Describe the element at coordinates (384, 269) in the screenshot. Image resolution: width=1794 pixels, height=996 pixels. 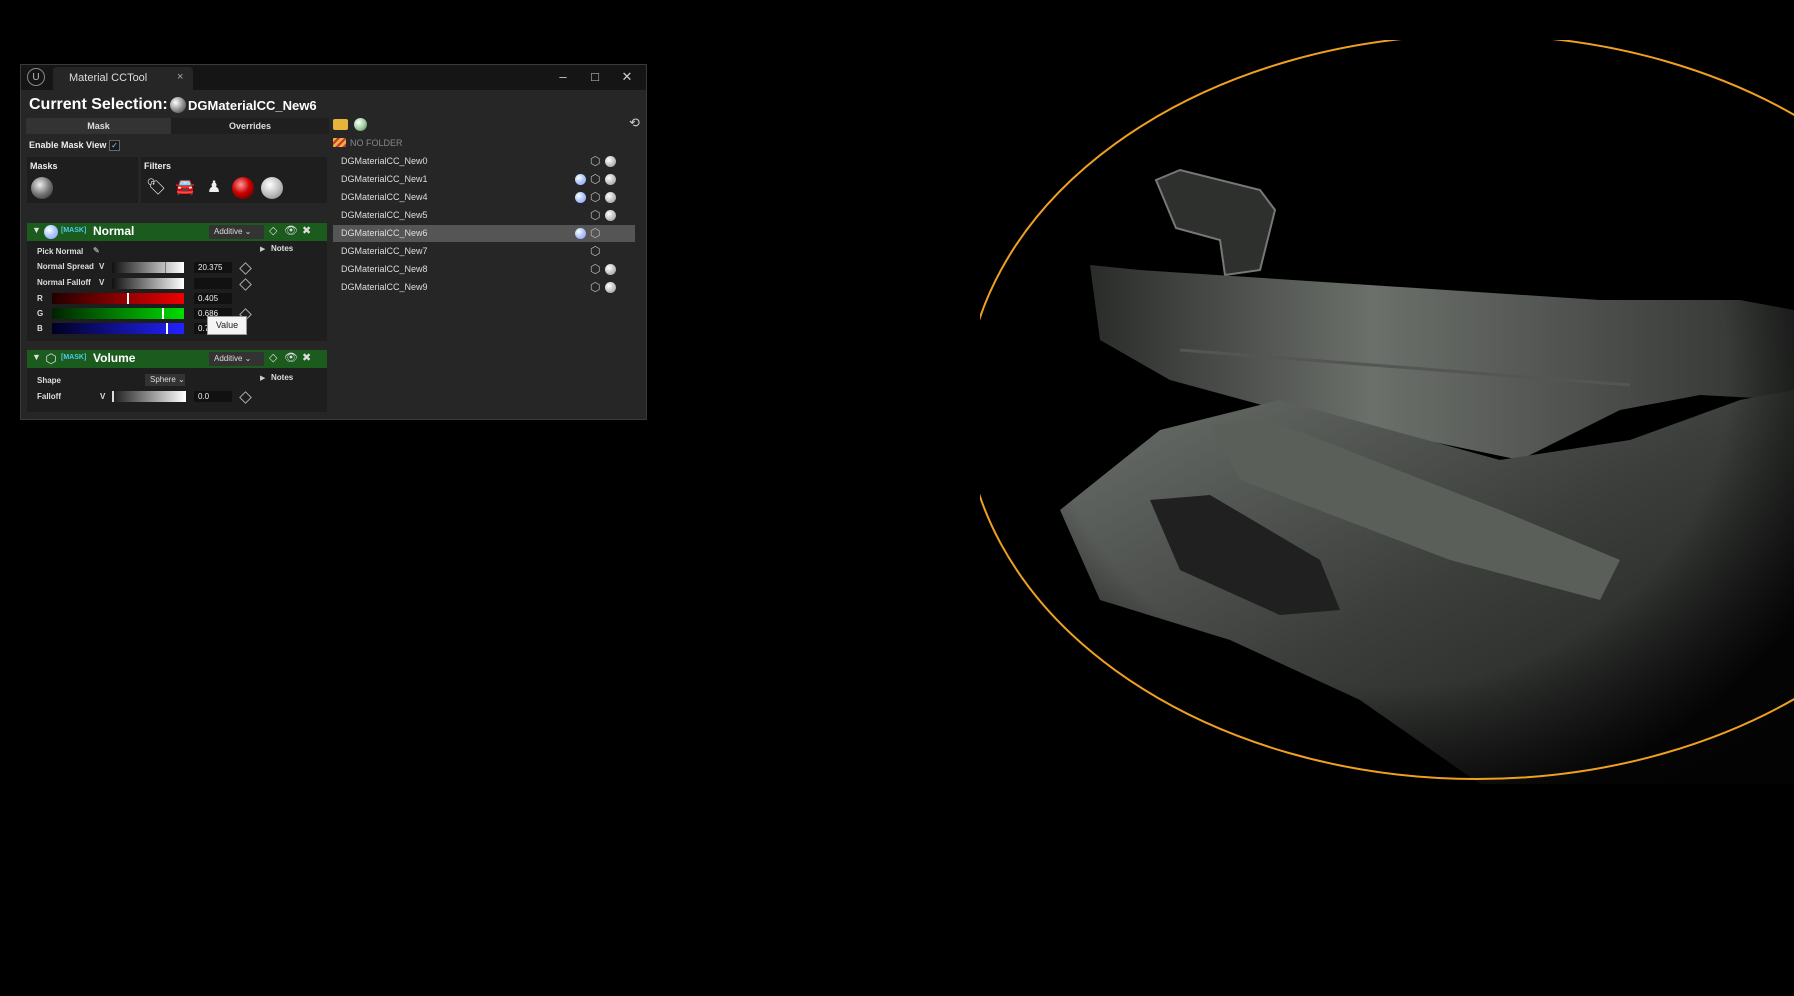
I see `list-item-name: DGMaterialCC_New8` at that location.